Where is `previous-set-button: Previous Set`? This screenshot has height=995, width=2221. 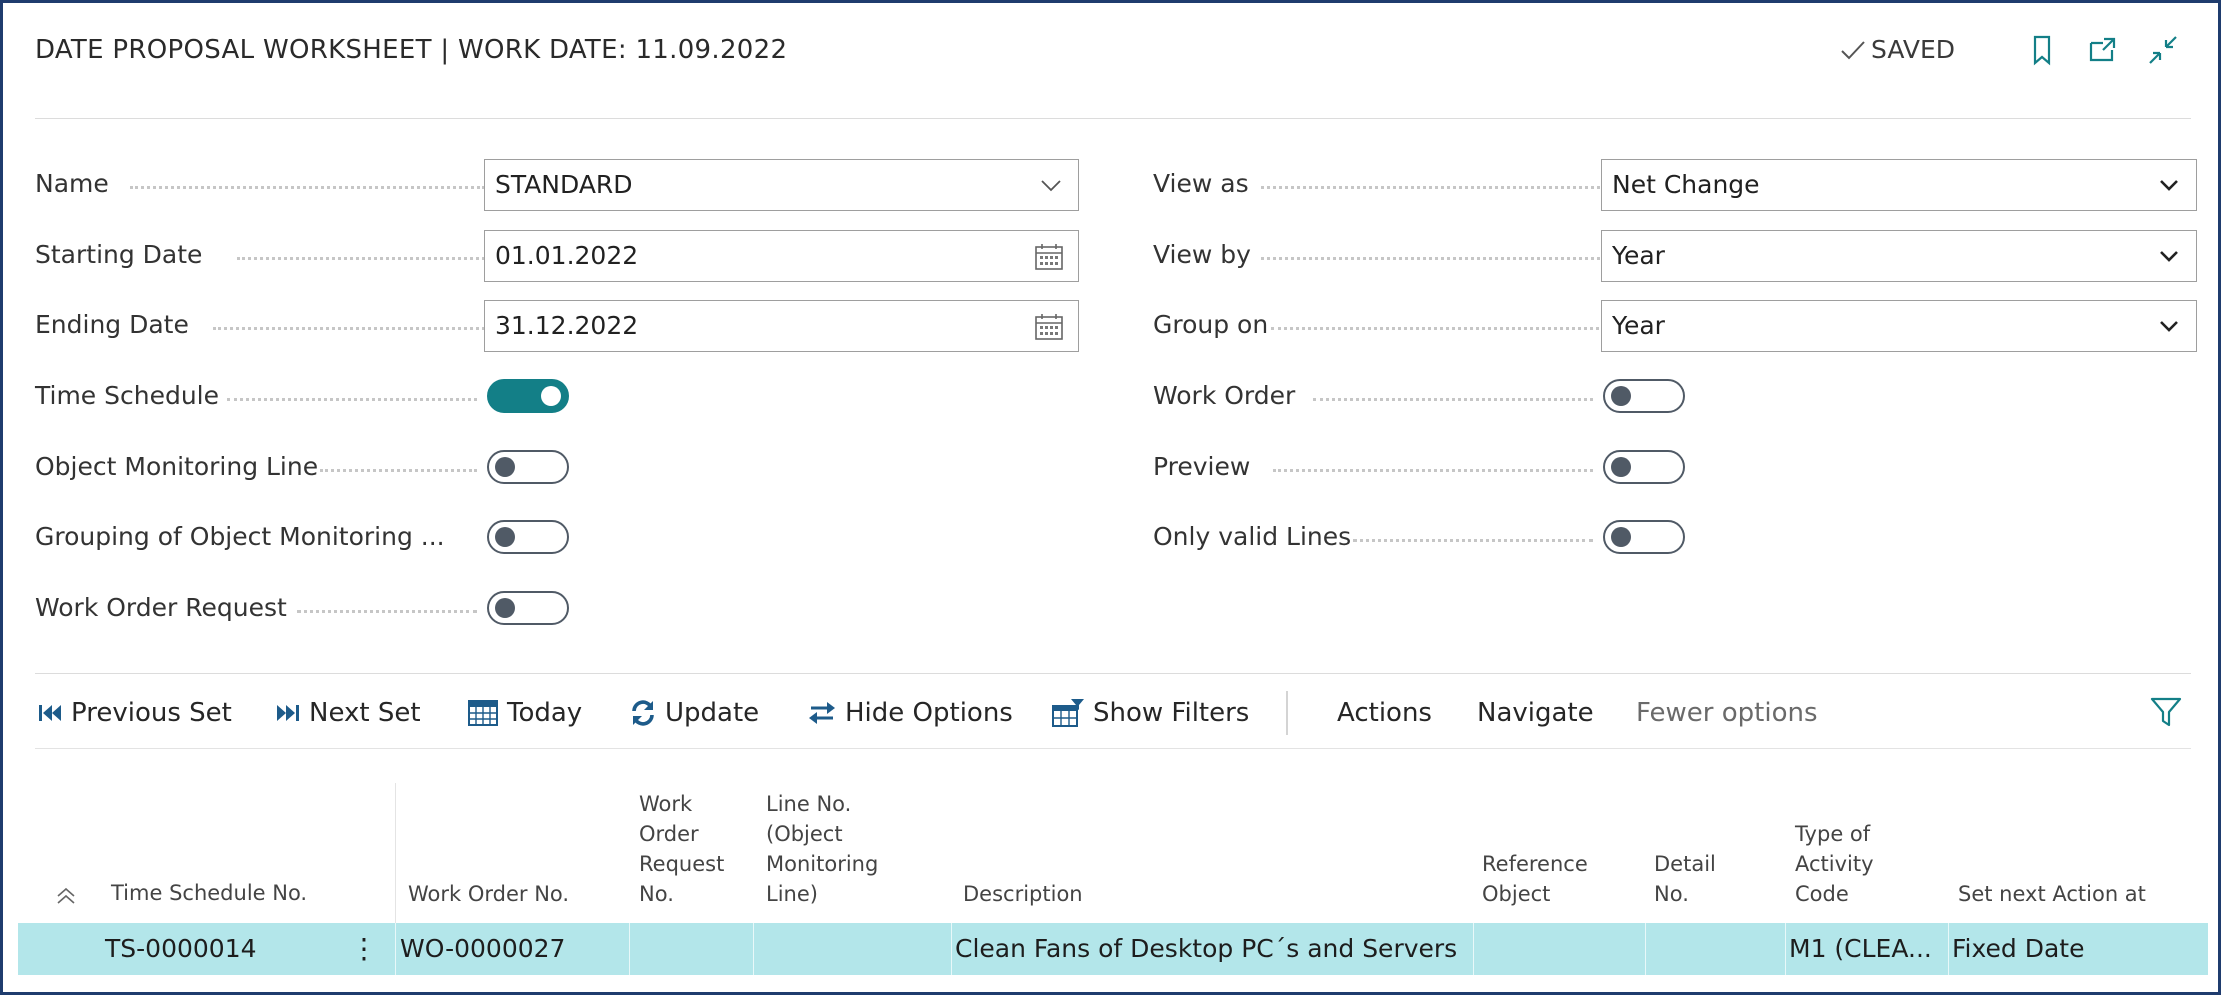 previous-set-button: Previous Set is located at coordinates (134, 713).